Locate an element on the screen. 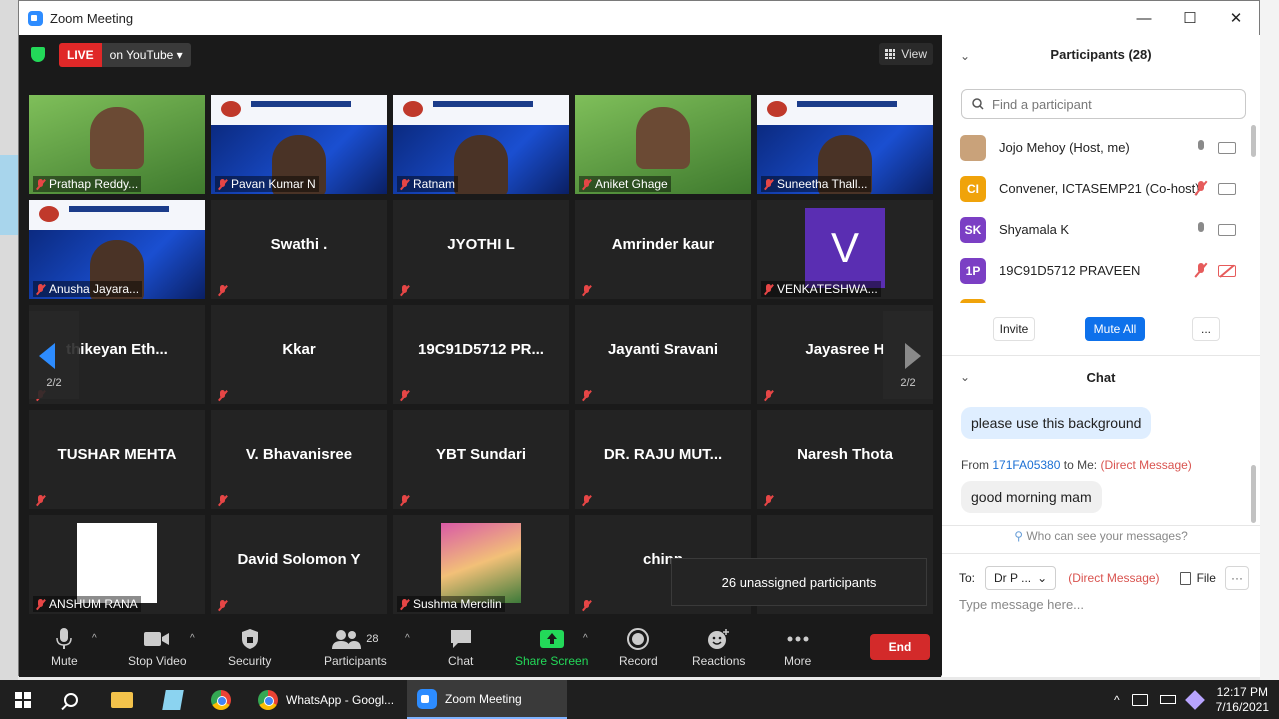 The height and width of the screenshot is (719, 1279). invite-button: Invite is located at coordinates (1014, 329).